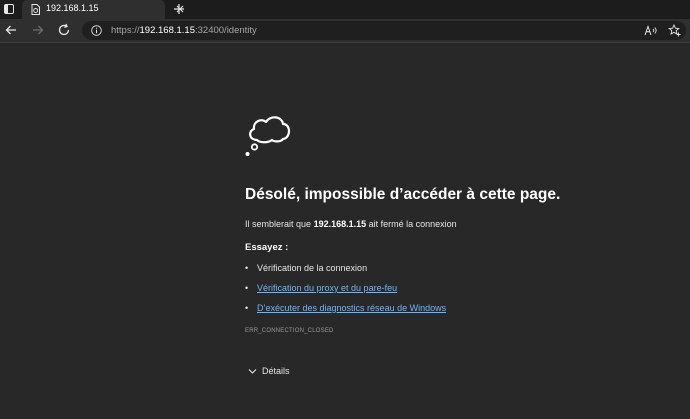 The width and height of the screenshot is (690, 419). I want to click on error-code: ERR_CONNECTION_CLOSED, so click(289, 331).